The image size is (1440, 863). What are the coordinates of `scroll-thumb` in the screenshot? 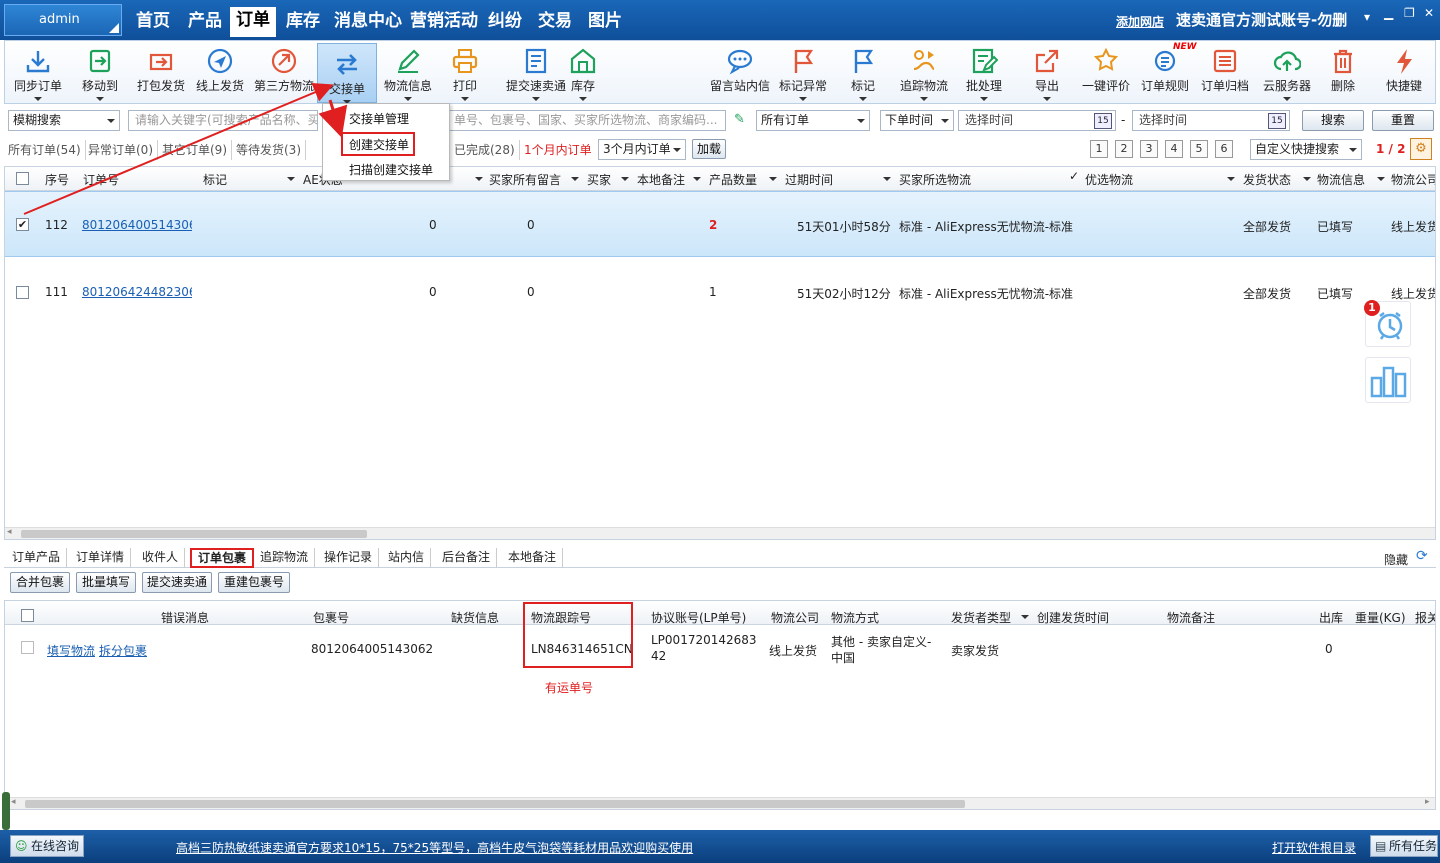 It's located at (495, 804).